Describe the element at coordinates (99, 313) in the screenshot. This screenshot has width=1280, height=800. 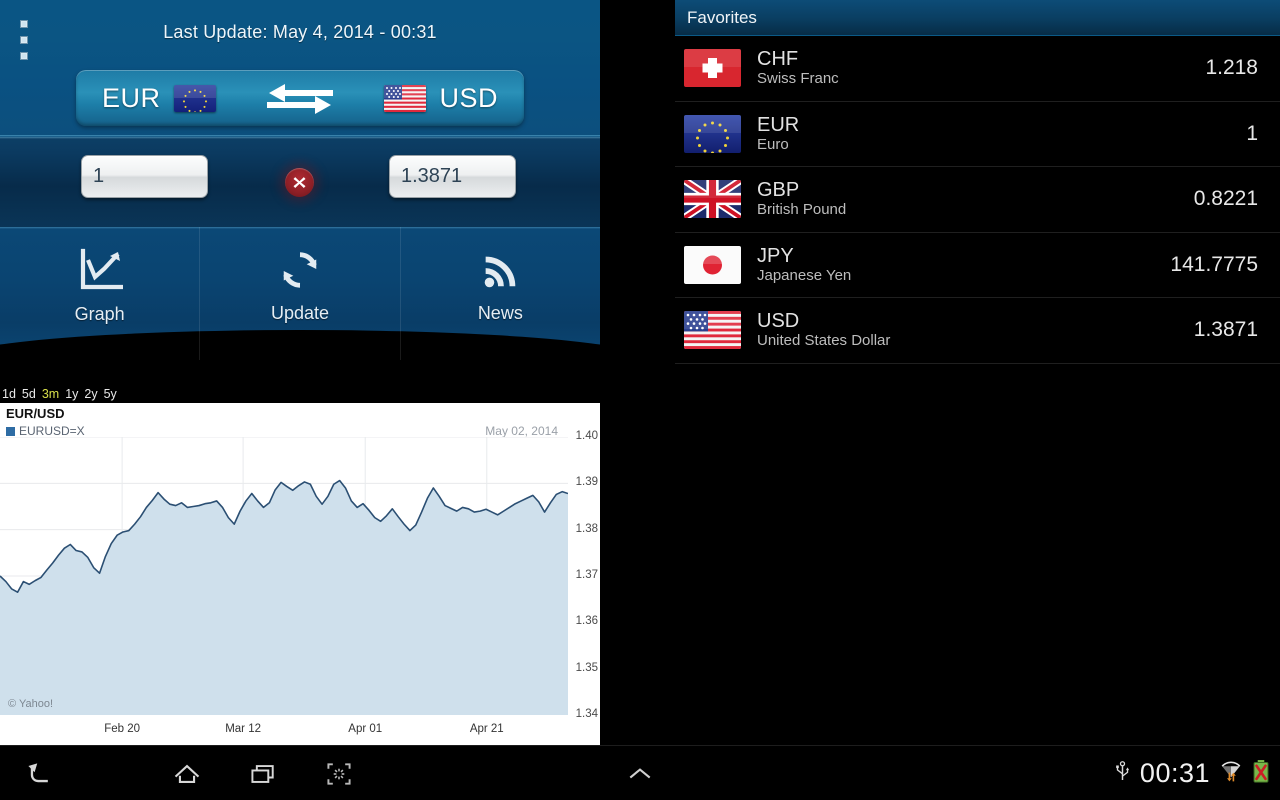
I see `graph-button-label: Graph` at that location.